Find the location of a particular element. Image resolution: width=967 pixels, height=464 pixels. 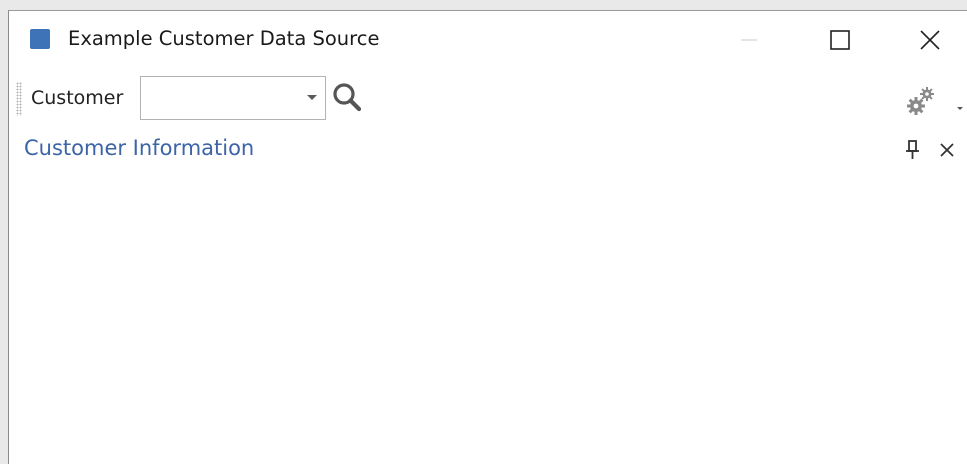

chevron-down-icon is located at coordinates (312, 97).